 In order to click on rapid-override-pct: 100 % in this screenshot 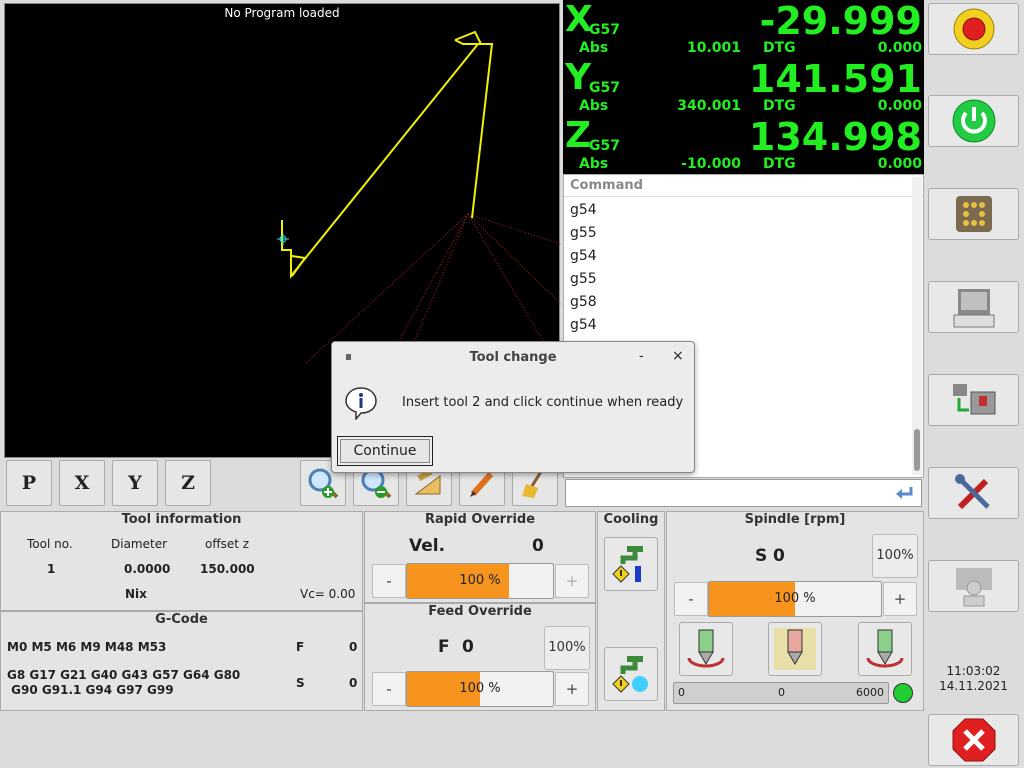, I will do `click(480, 580)`.